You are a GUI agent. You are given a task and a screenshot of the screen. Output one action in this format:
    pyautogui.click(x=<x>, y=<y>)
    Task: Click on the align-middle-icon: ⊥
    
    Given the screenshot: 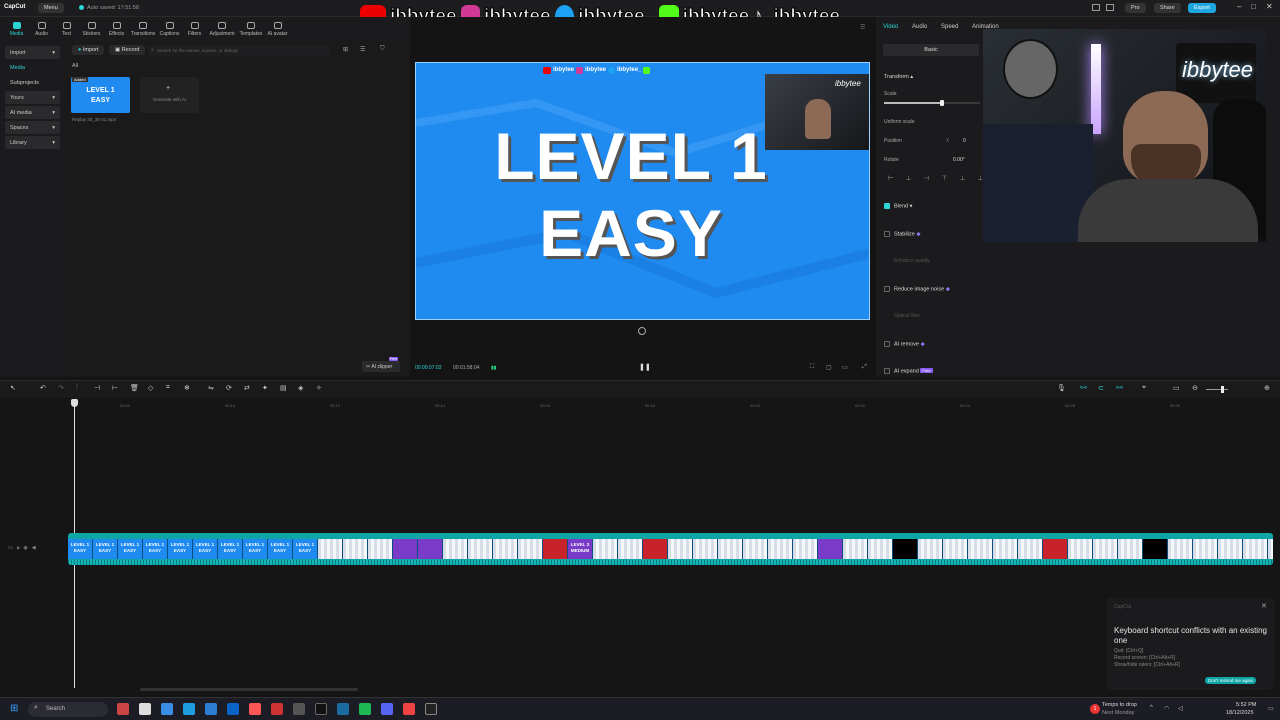 What is the action you would take?
    pyautogui.click(x=962, y=179)
    